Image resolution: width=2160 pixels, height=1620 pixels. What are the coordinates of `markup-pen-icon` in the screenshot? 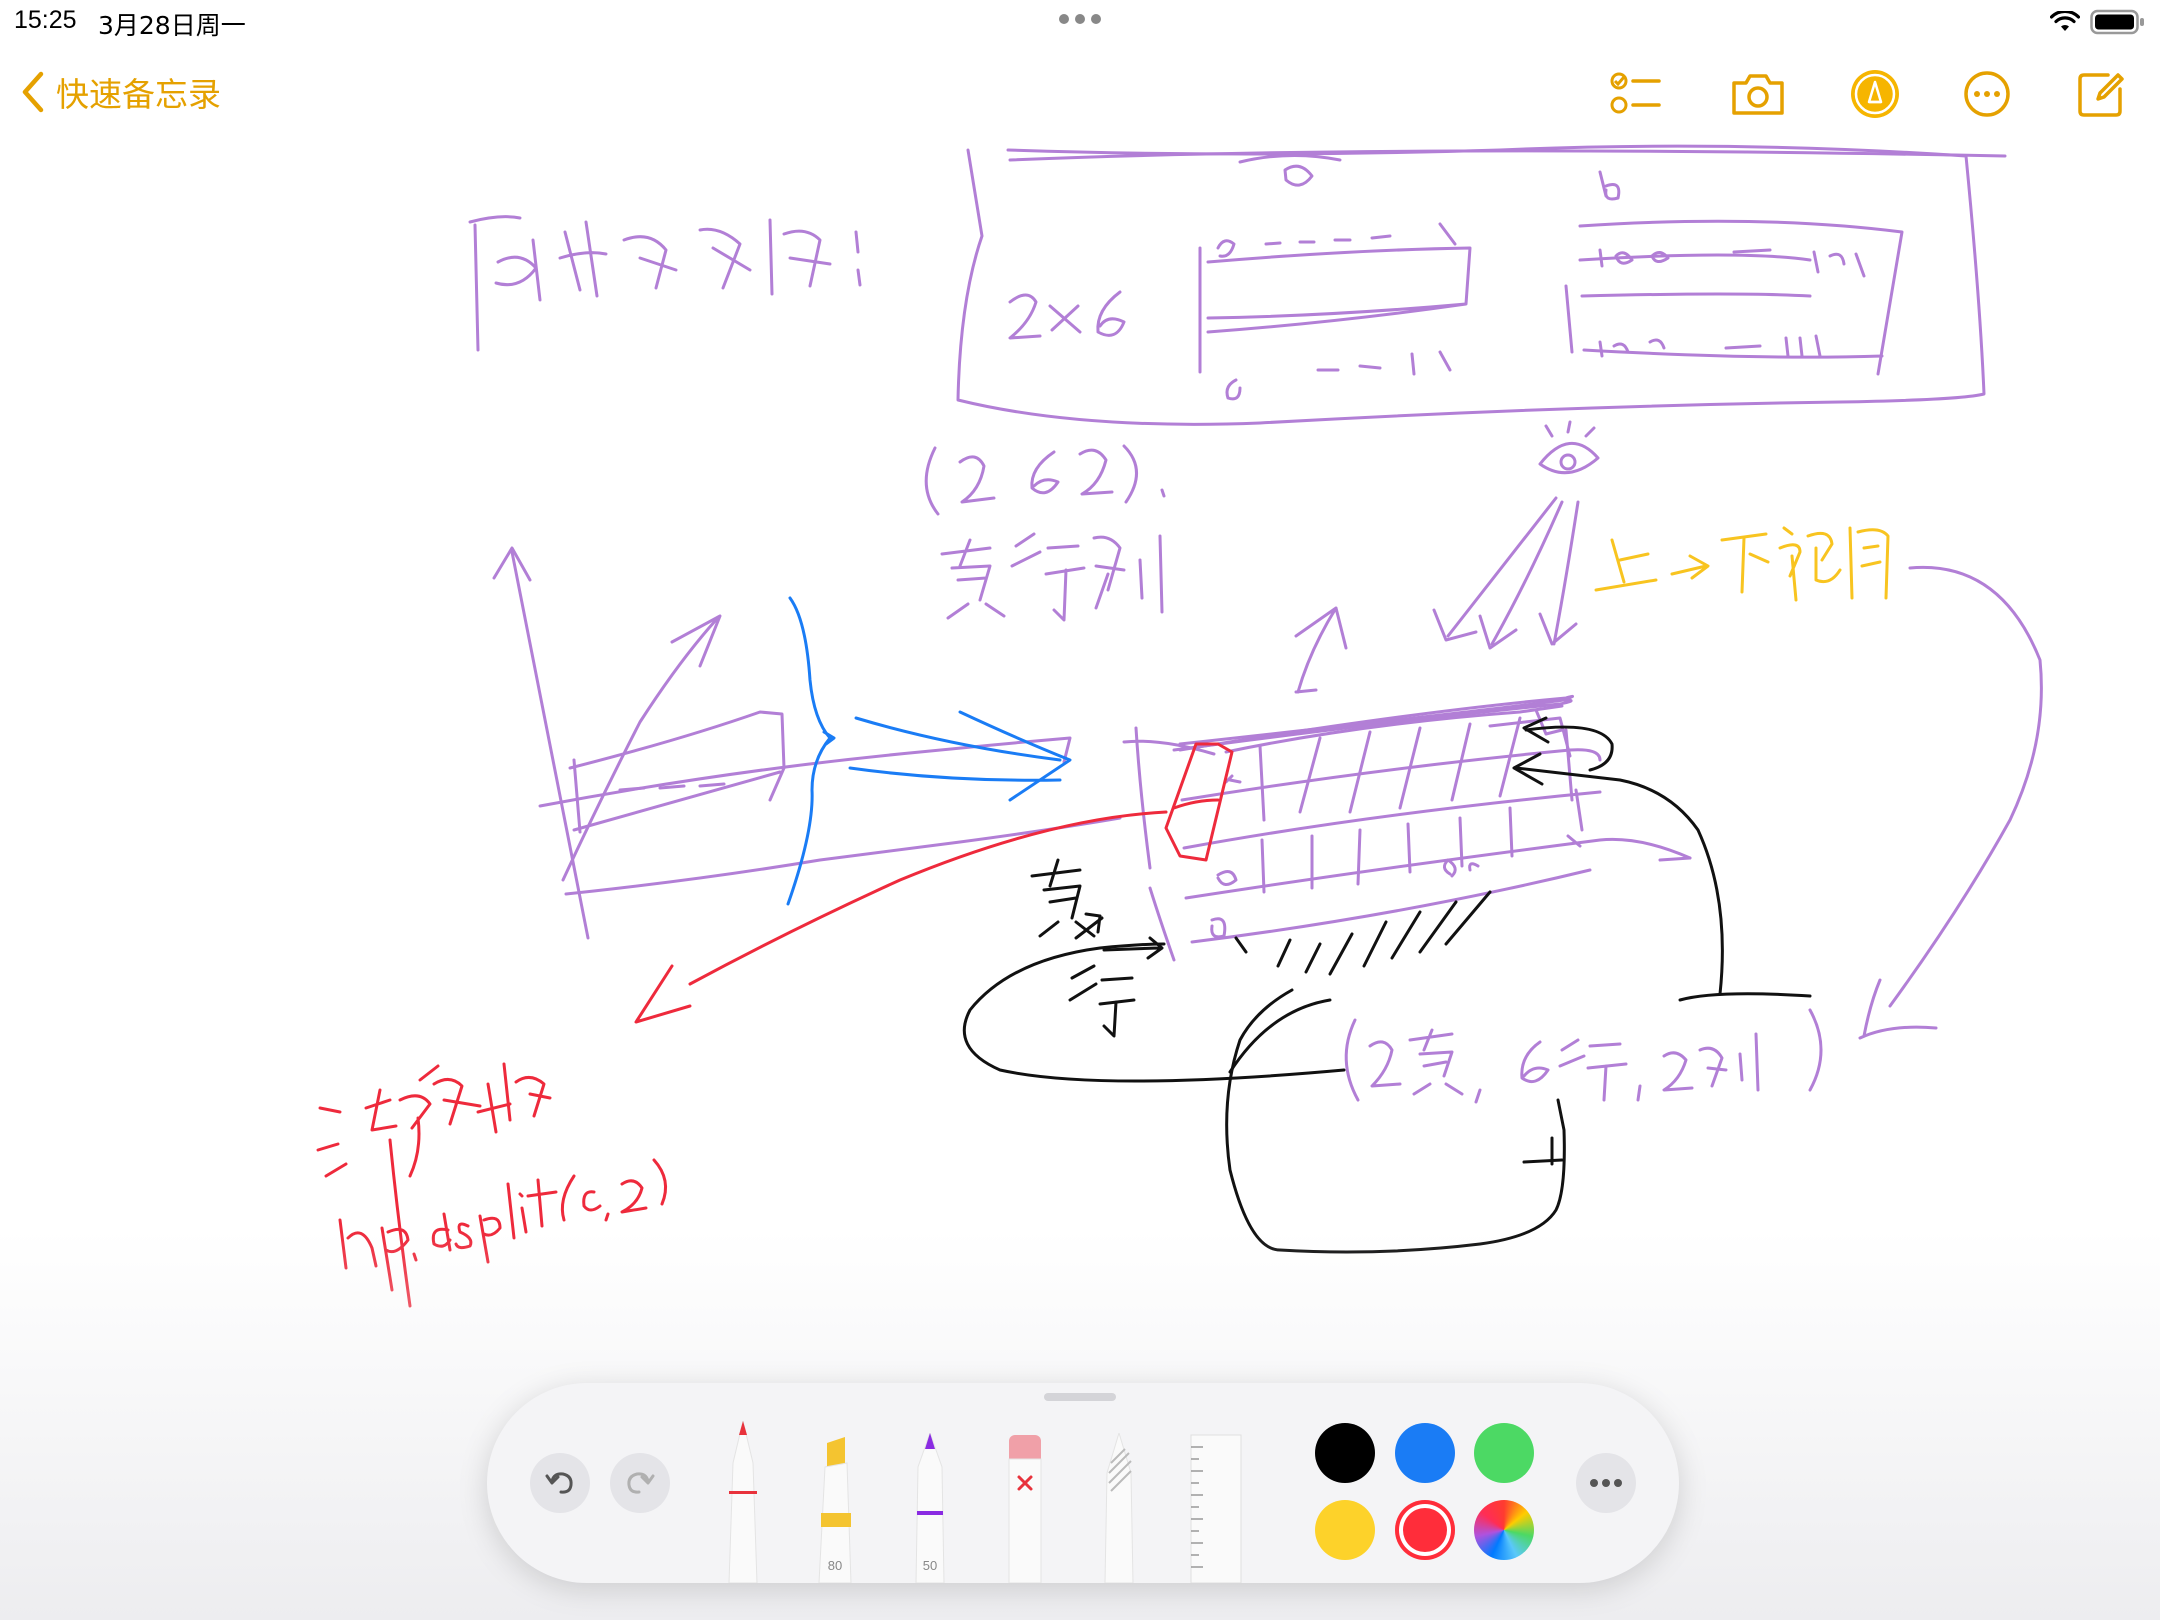 It's located at (1875, 94).